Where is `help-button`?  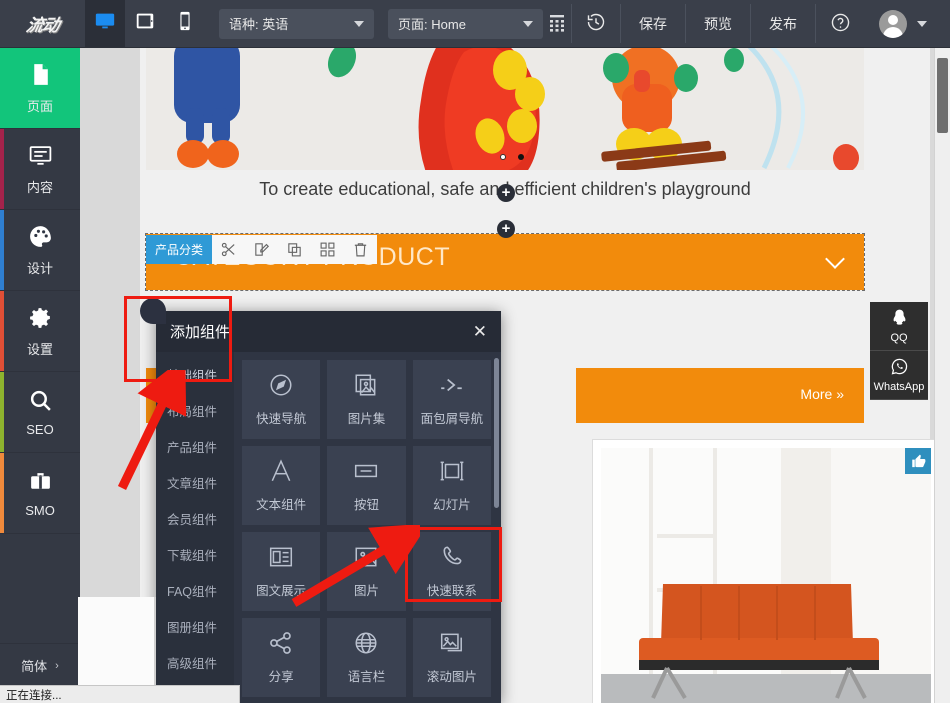
help-button is located at coordinates (840, 23).